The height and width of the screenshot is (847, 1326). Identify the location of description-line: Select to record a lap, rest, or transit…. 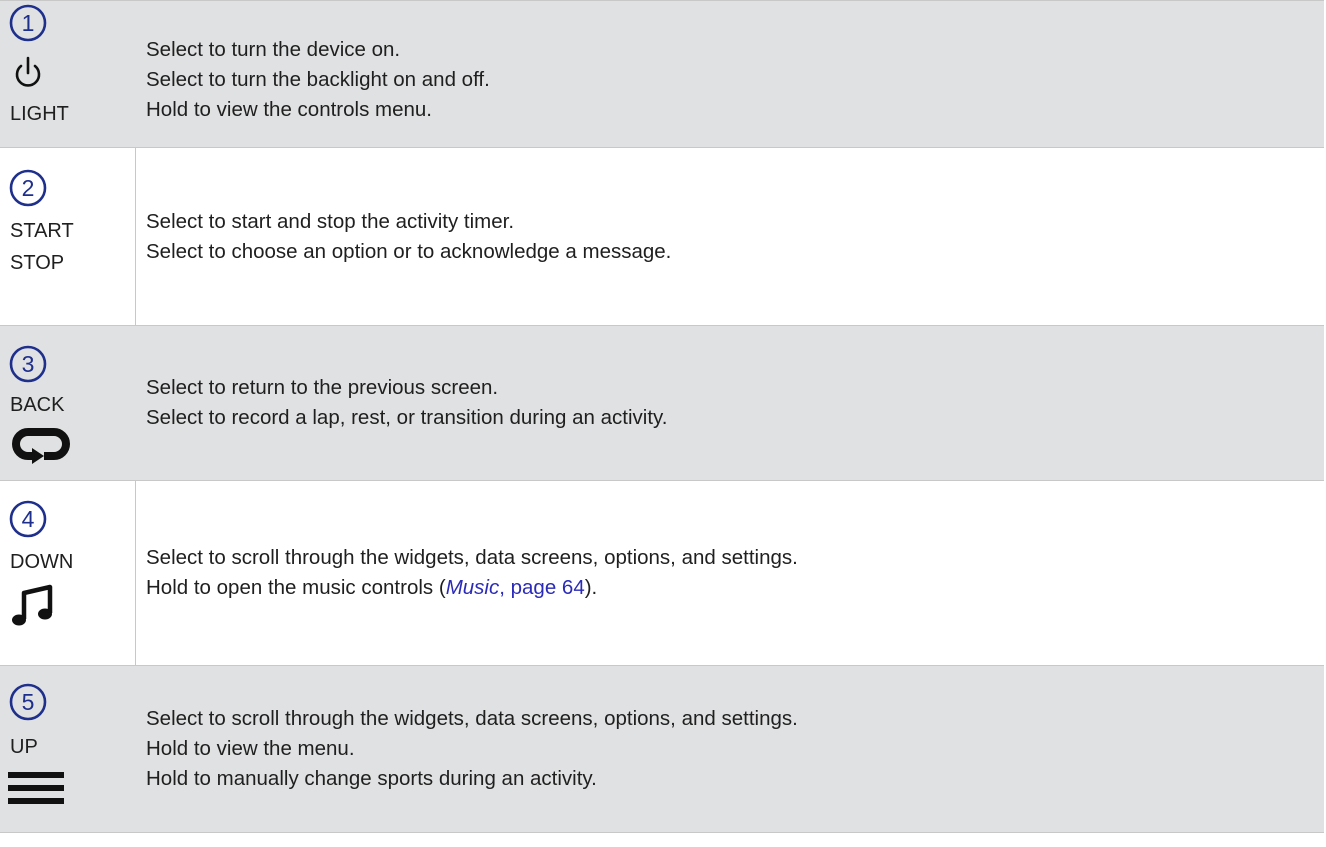
(407, 417).